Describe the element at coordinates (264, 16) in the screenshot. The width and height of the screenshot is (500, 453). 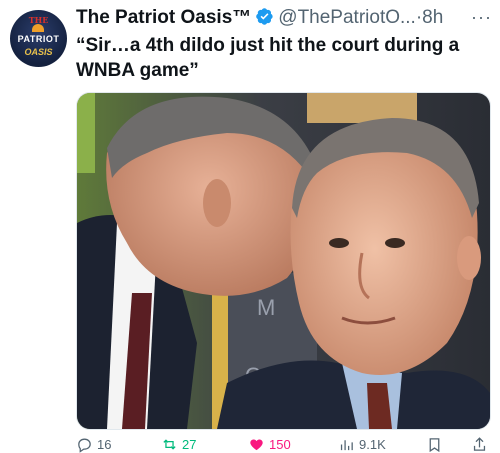
I see `verified-badge-icon` at that location.